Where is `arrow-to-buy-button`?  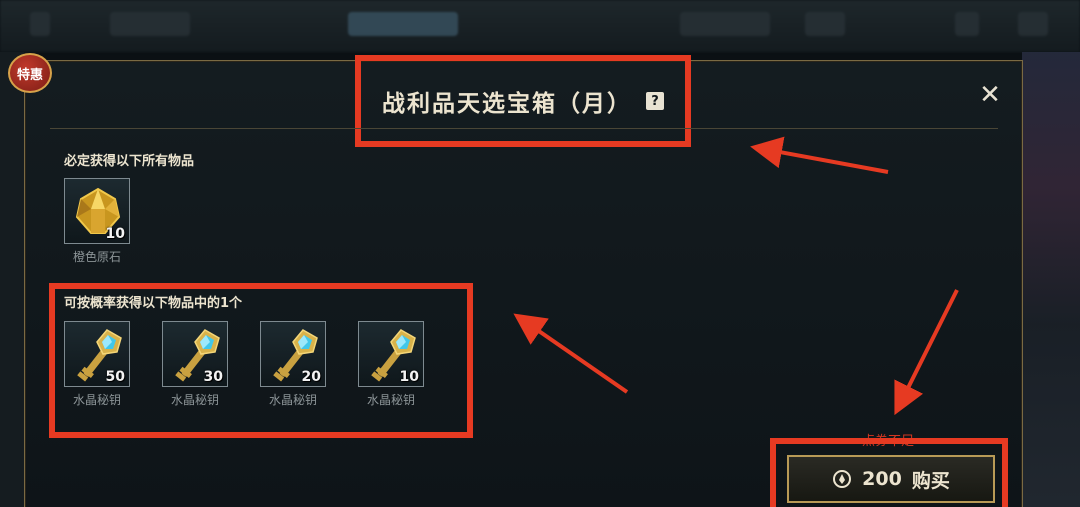 arrow-to-buy-button is located at coordinates (926, 352).